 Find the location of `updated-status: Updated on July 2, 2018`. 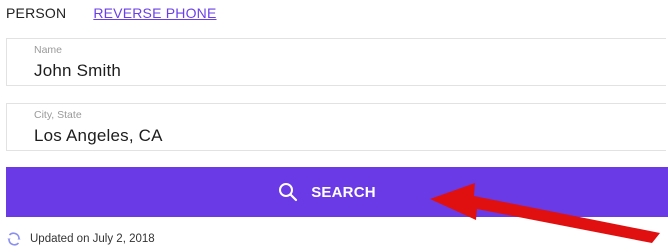

updated-status: Updated on July 2, 2018 is located at coordinates (80, 239).